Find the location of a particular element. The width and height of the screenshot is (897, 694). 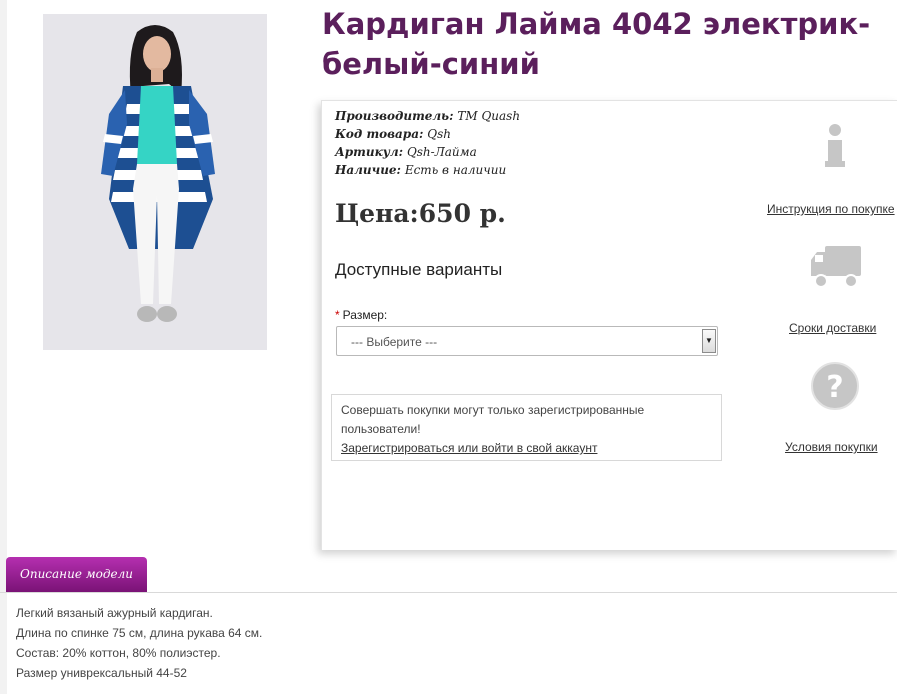

product-title: Кардиган Лайма 4042 электрик-белый-синий is located at coordinates (596, 44).